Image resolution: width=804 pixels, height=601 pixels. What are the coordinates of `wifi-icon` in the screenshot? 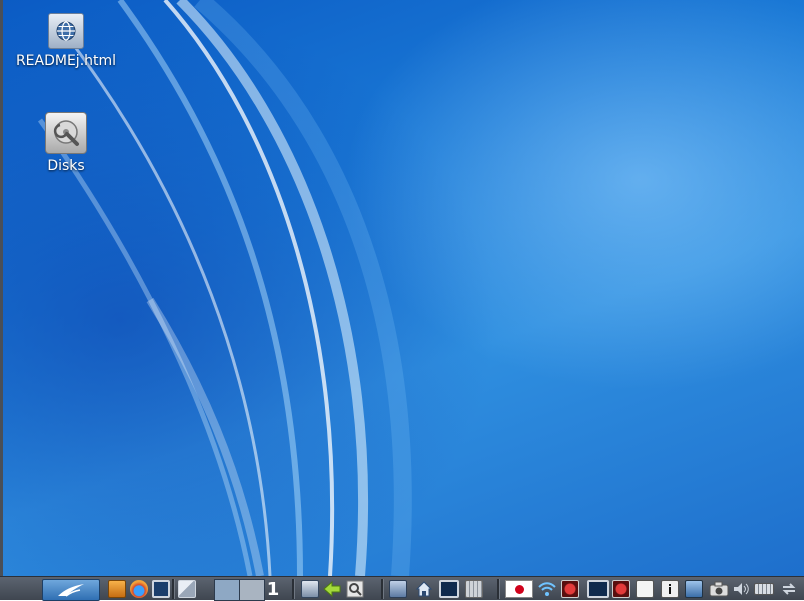 It's located at (547, 589).